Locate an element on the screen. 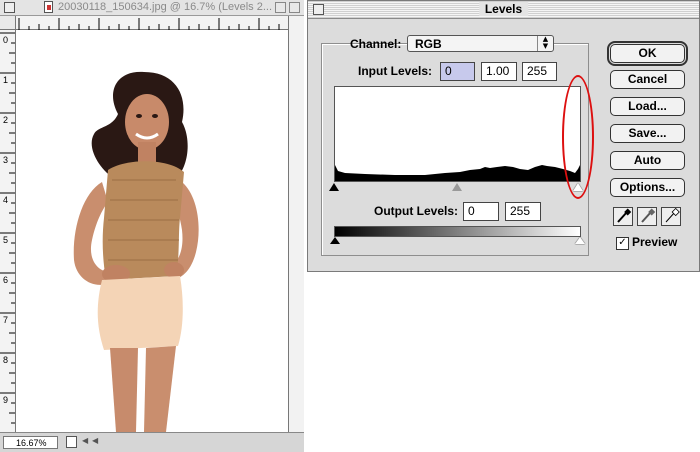 The image size is (700, 452). photo-of-woman is located at coordinates (136, 251).